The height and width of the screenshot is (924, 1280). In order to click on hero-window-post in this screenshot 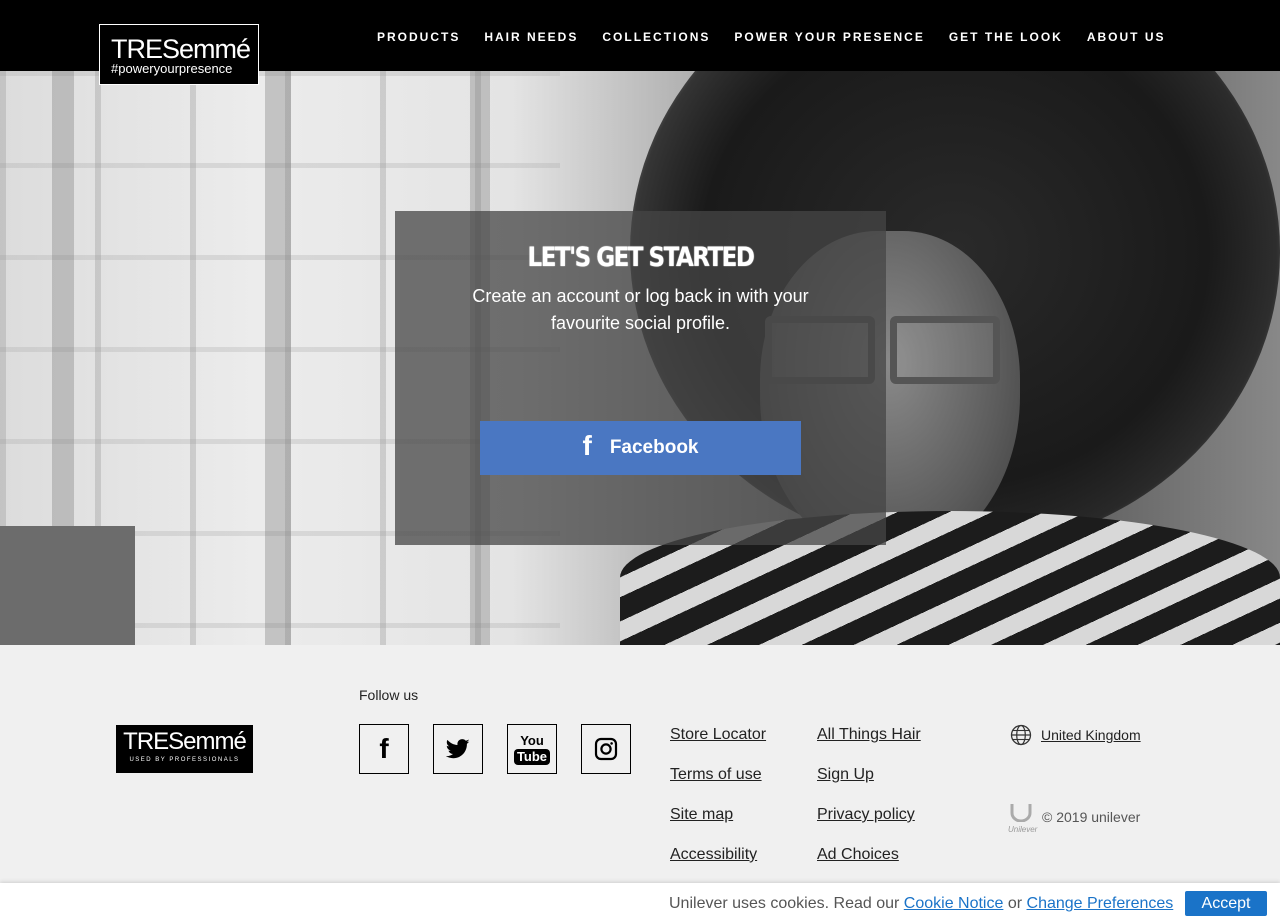, I will do `click(278, 358)`.